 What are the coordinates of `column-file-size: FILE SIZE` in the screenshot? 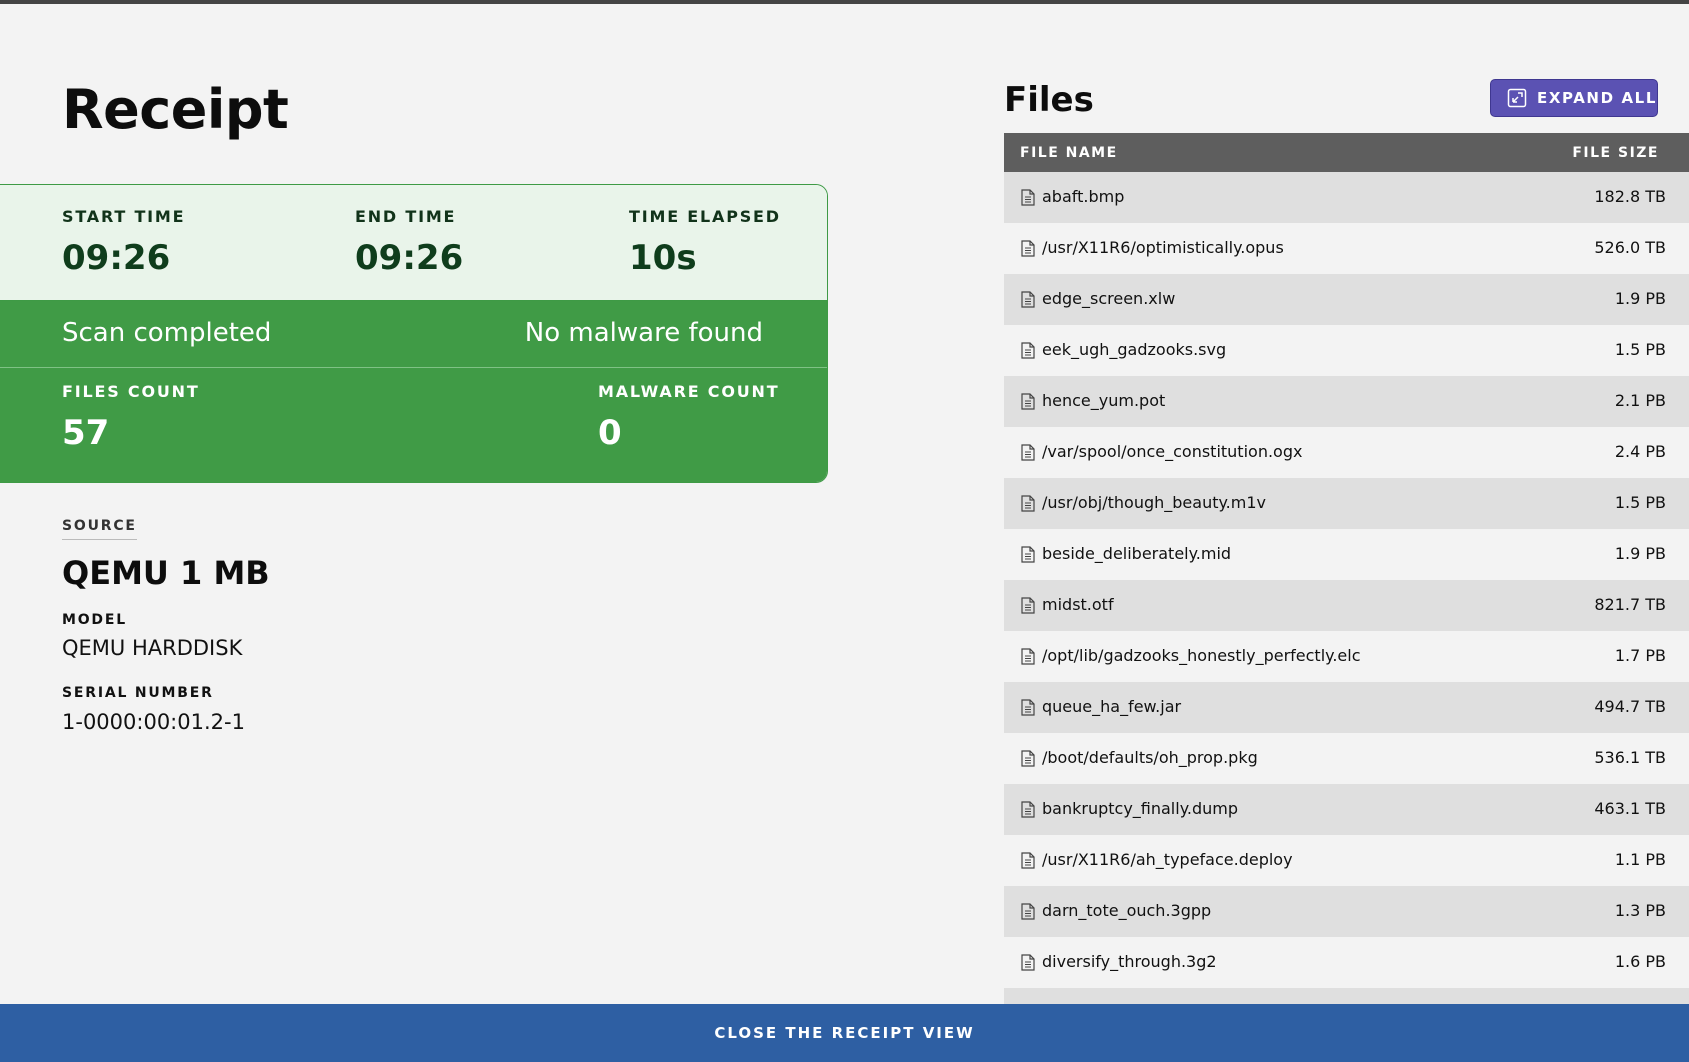 It's located at (1615, 153).